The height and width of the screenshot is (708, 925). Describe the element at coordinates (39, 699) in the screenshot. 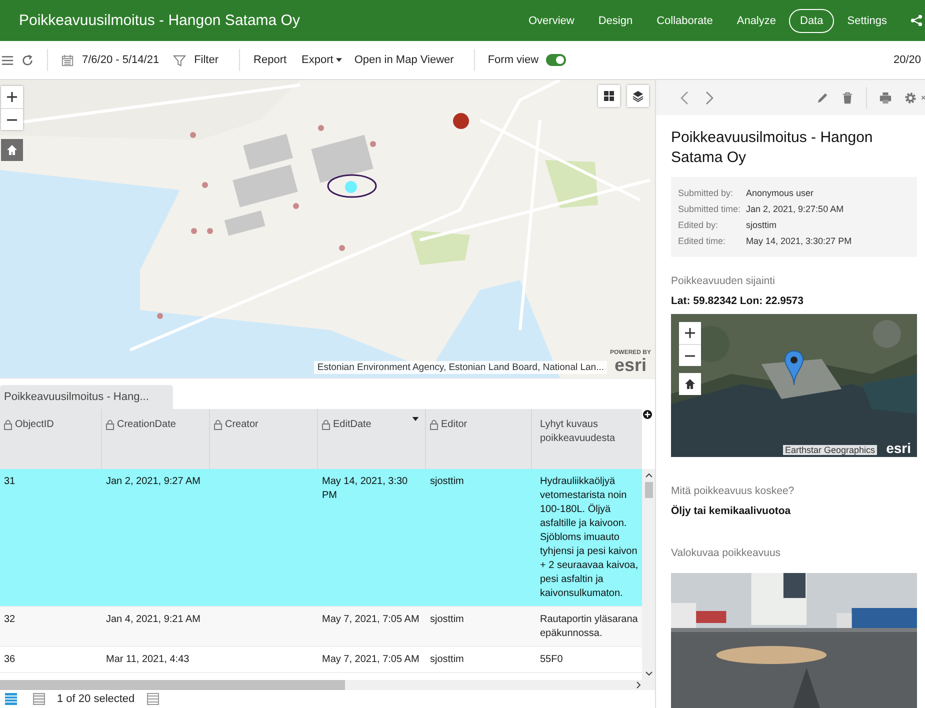

I see `list-view-icon` at that location.